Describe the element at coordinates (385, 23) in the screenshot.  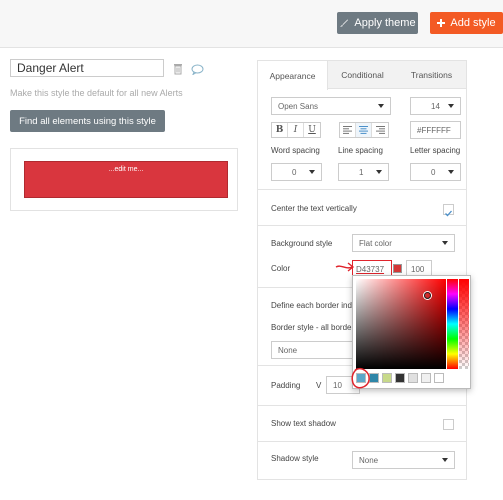
I see `apply-theme-label: Apply theme` at that location.